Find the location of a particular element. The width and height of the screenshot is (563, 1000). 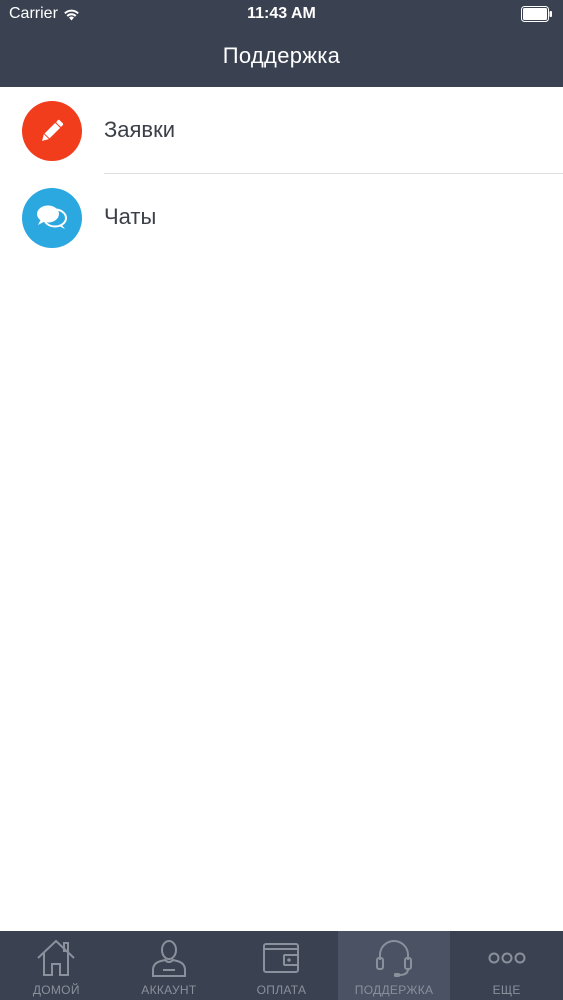

tab-more-label: ЕЩЕ is located at coordinates (506, 990).